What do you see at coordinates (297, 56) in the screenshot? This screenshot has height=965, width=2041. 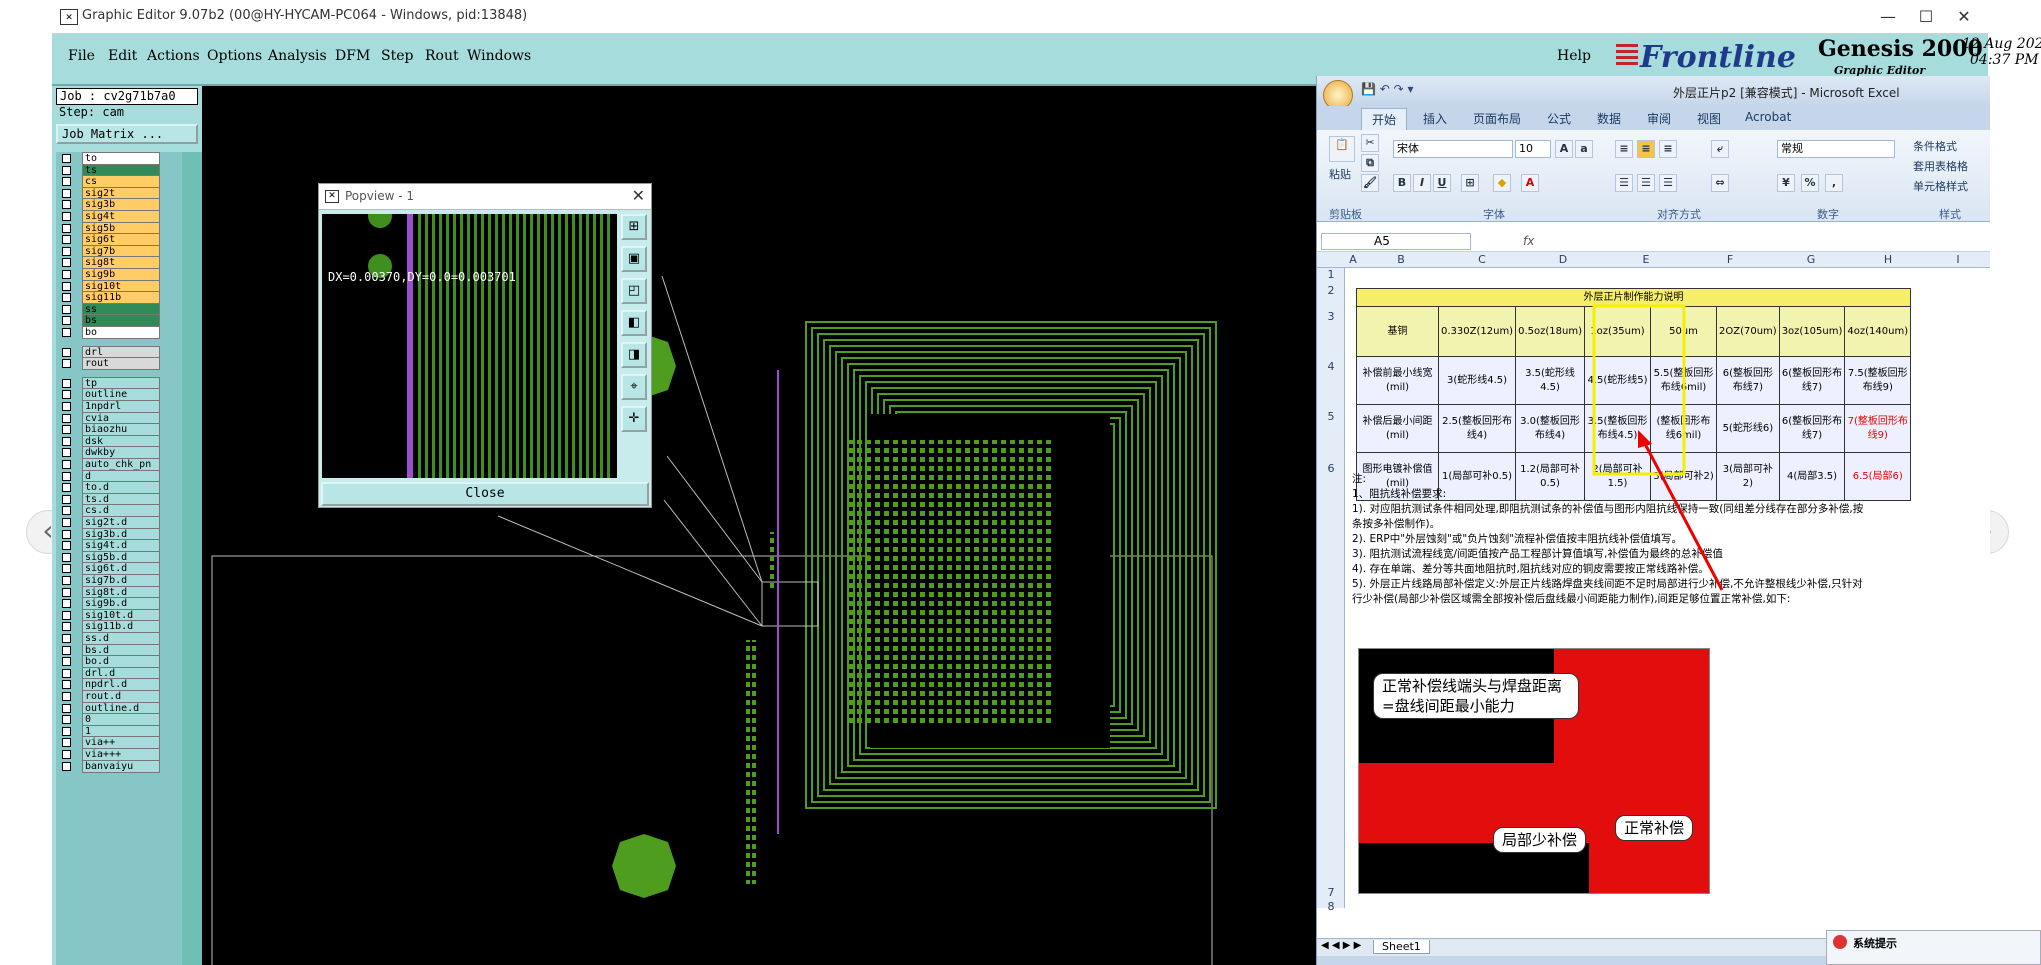 I see `menu-analysis: Analysis` at bounding box center [297, 56].